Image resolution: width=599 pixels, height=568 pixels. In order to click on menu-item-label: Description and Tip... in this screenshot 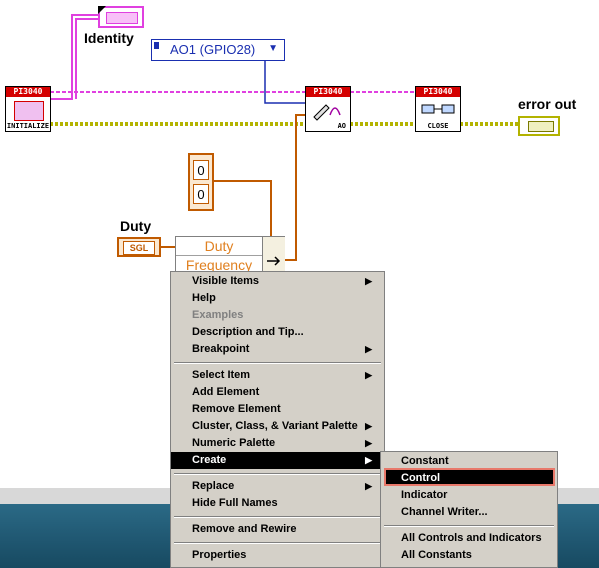, I will do `click(248, 332)`.